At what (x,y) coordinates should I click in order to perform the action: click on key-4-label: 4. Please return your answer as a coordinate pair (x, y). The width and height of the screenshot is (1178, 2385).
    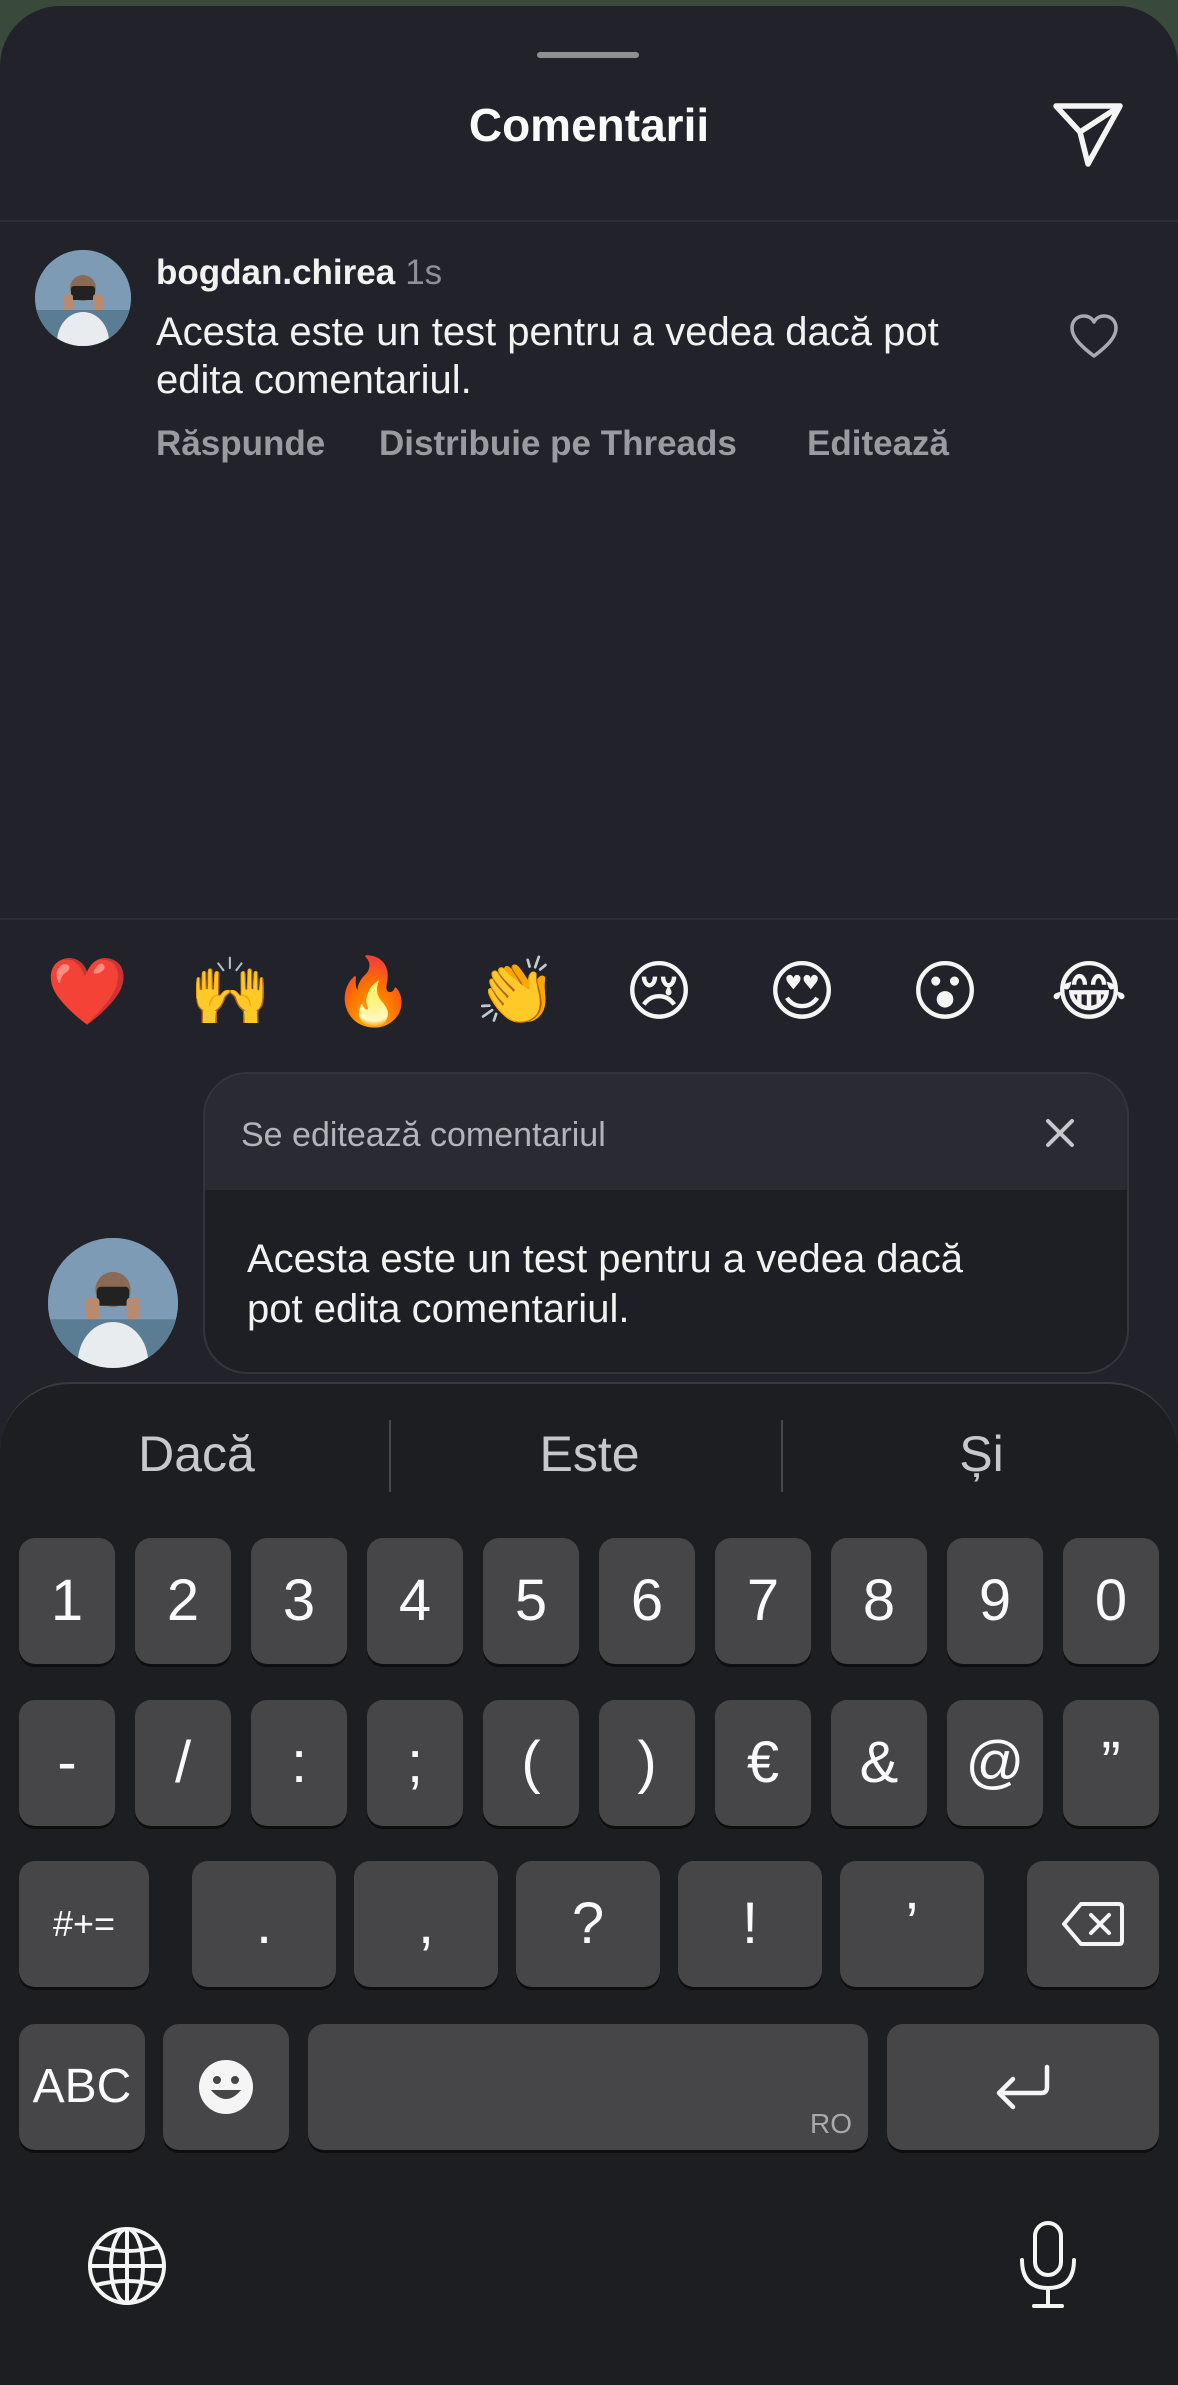
    Looking at the image, I should click on (415, 1600).